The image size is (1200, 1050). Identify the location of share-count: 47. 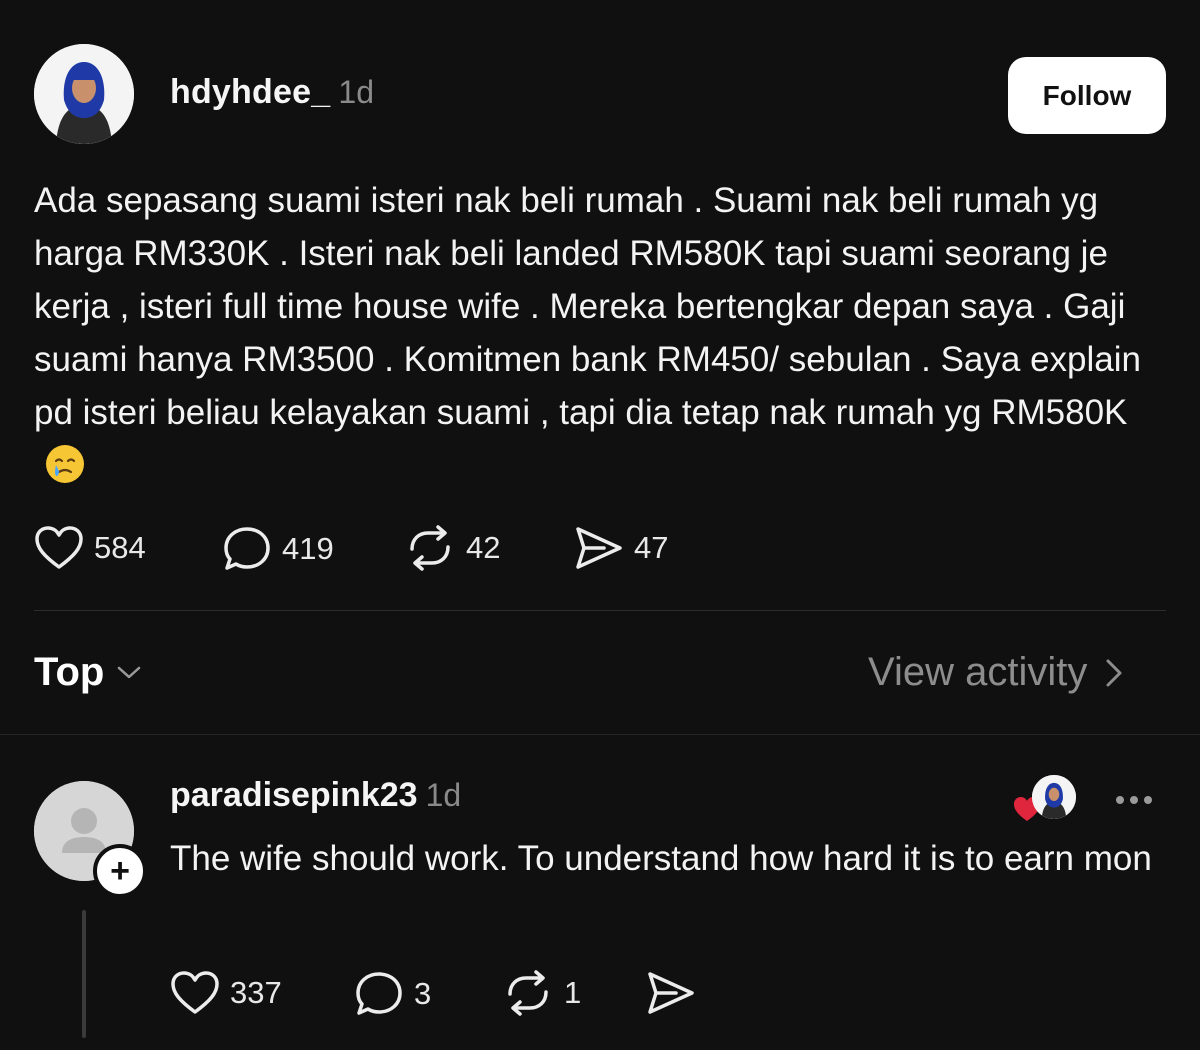
(651, 547).